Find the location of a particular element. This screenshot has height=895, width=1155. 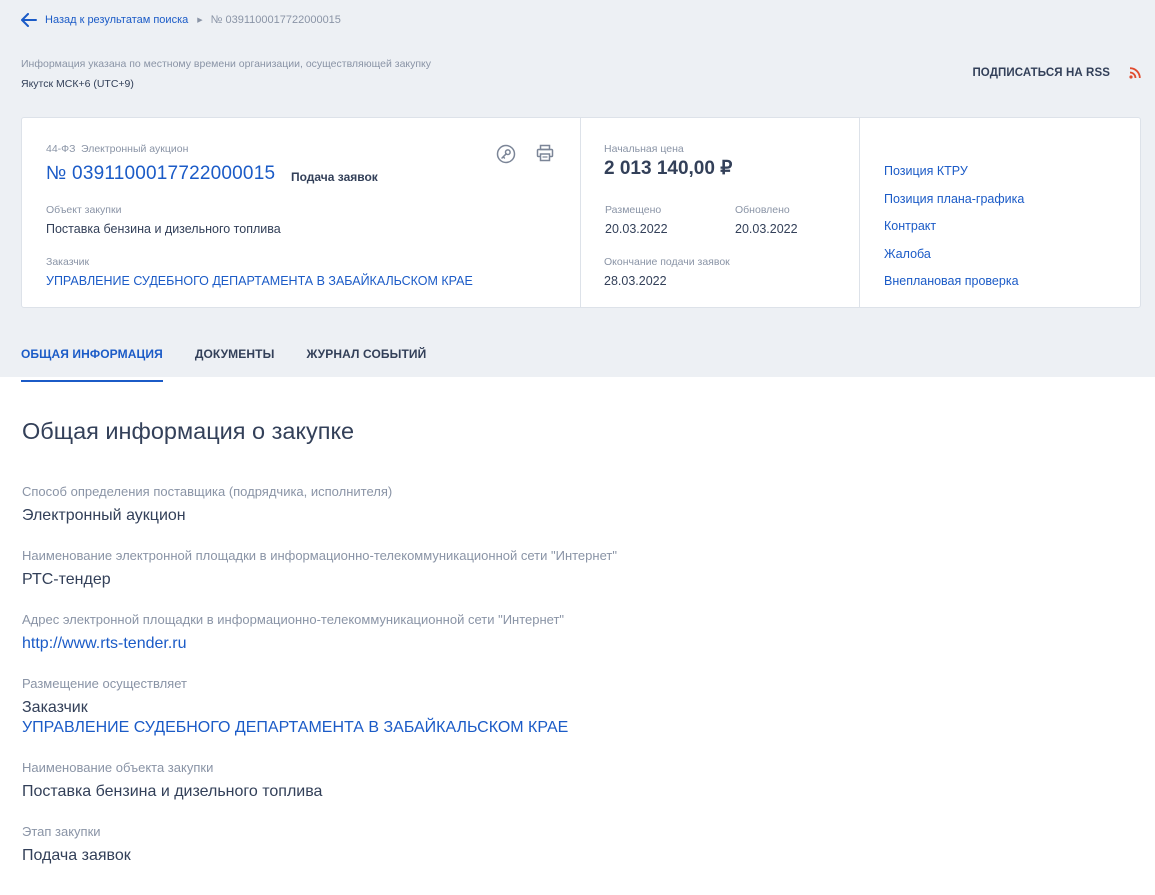

field-label: Размещение осуществляет is located at coordinates (104, 683).